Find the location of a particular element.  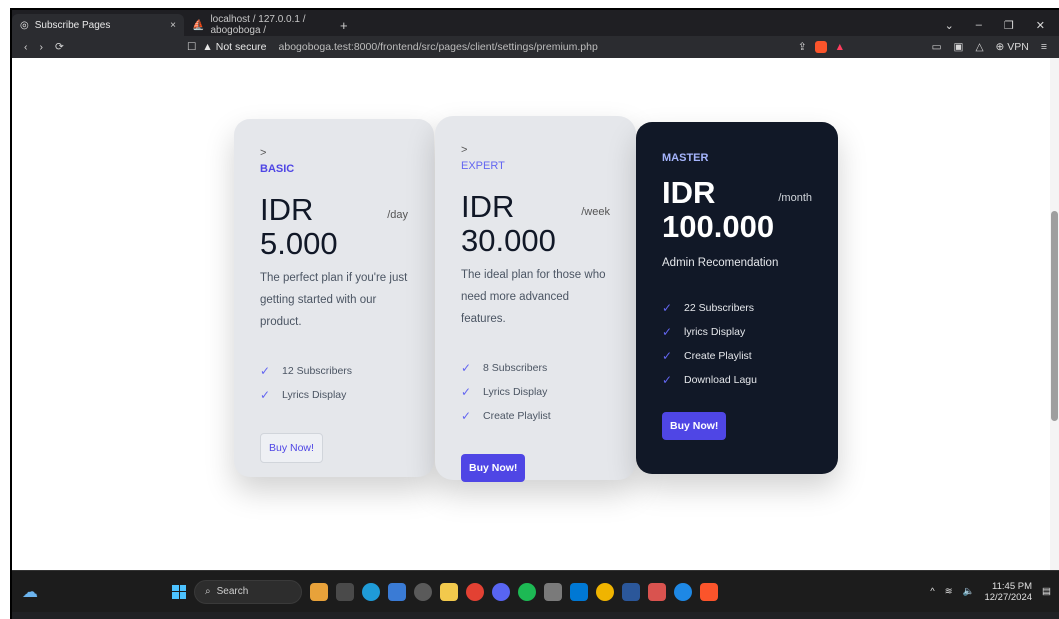

new-tab-button: + is located at coordinates (344, 25).